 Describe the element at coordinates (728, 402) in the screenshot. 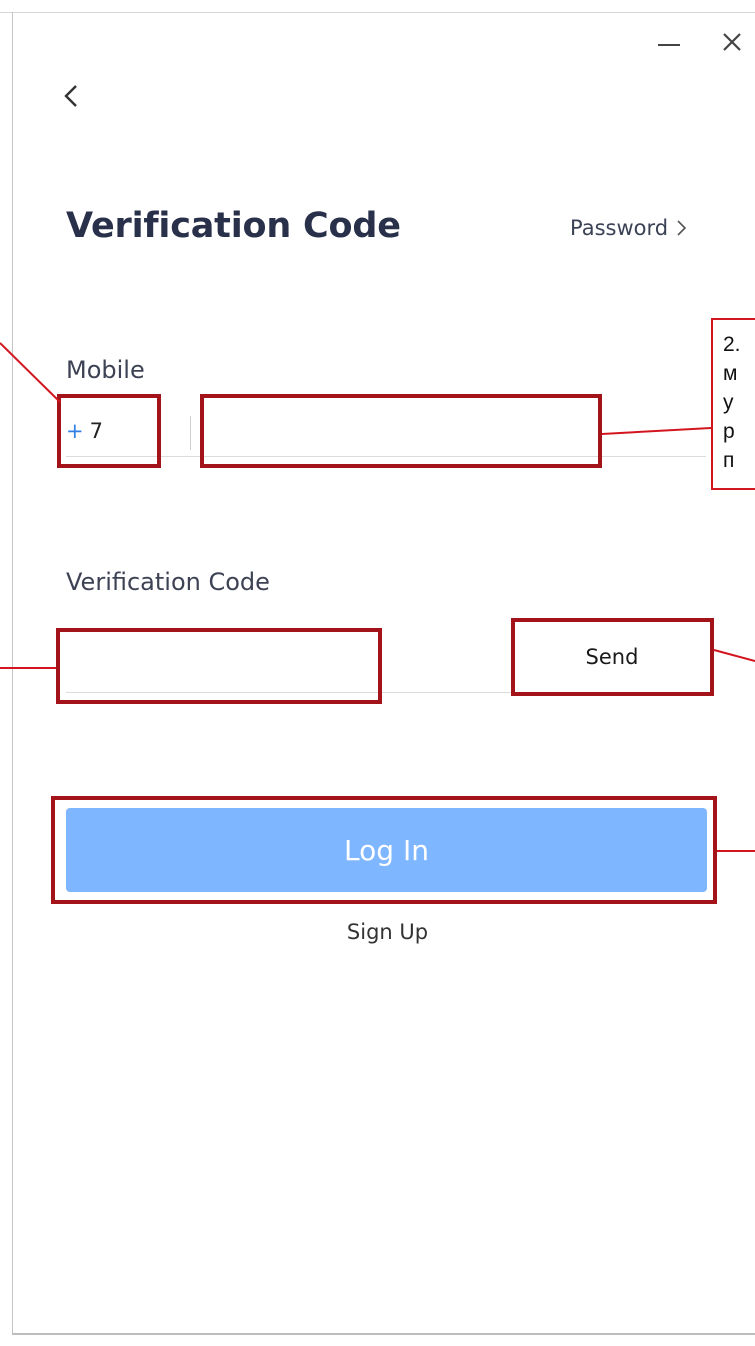

I see `annotation-note-line: у` at that location.